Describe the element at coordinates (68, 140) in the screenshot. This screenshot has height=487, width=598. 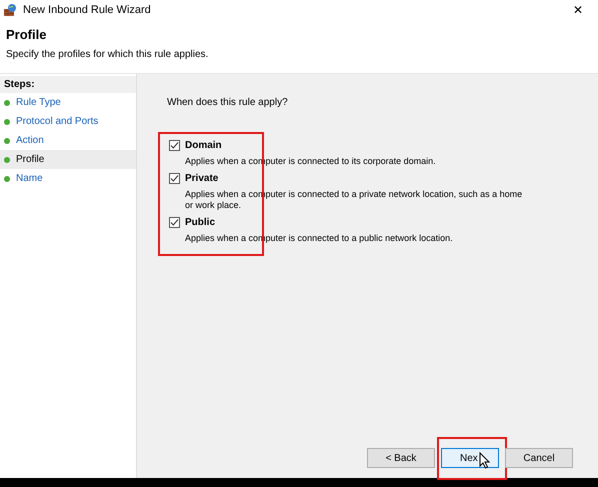
I see `step-item: Action` at that location.